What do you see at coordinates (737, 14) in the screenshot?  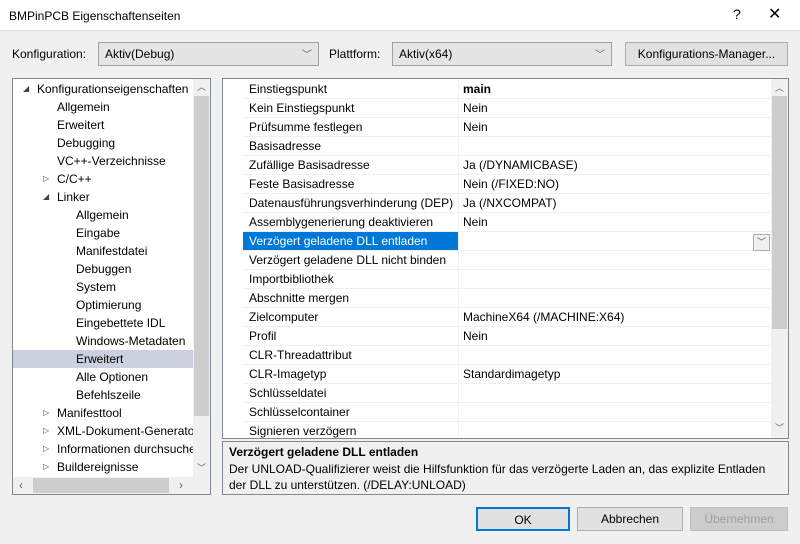 I see `help-button: ?` at bounding box center [737, 14].